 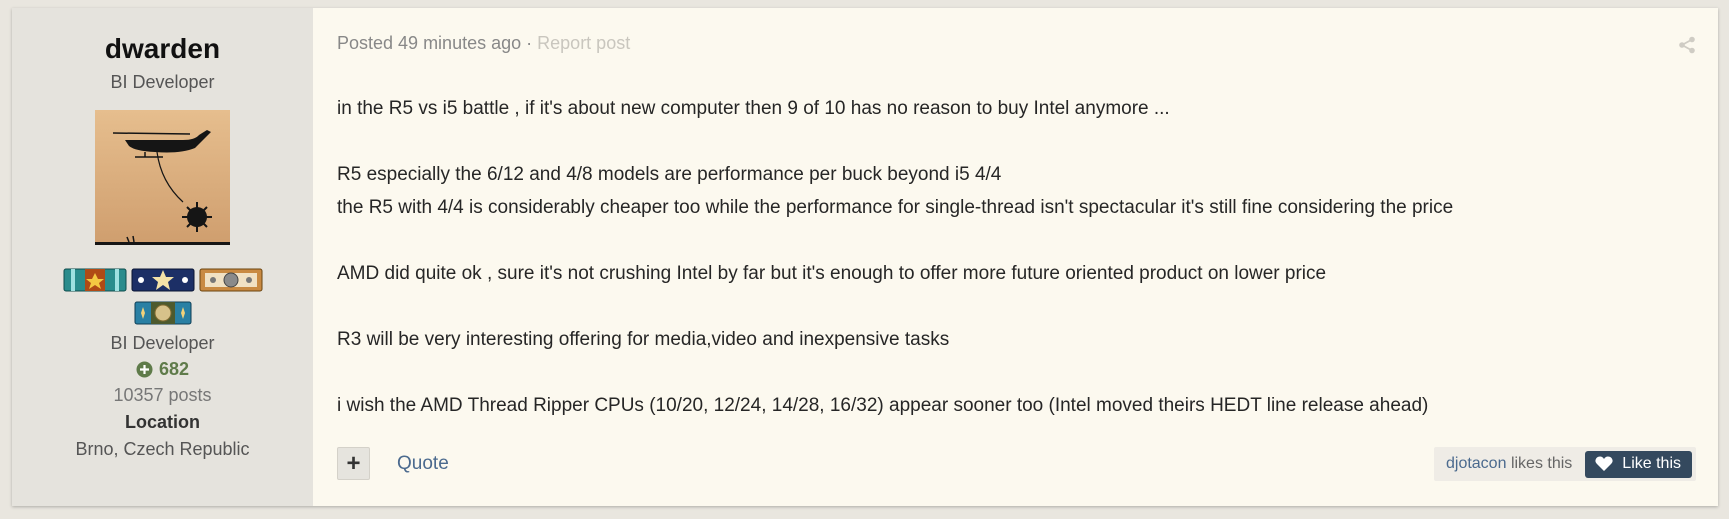 What do you see at coordinates (1604, 463) in the screenshot?
I see `heart-icon` at bounding box center [1604, 463].